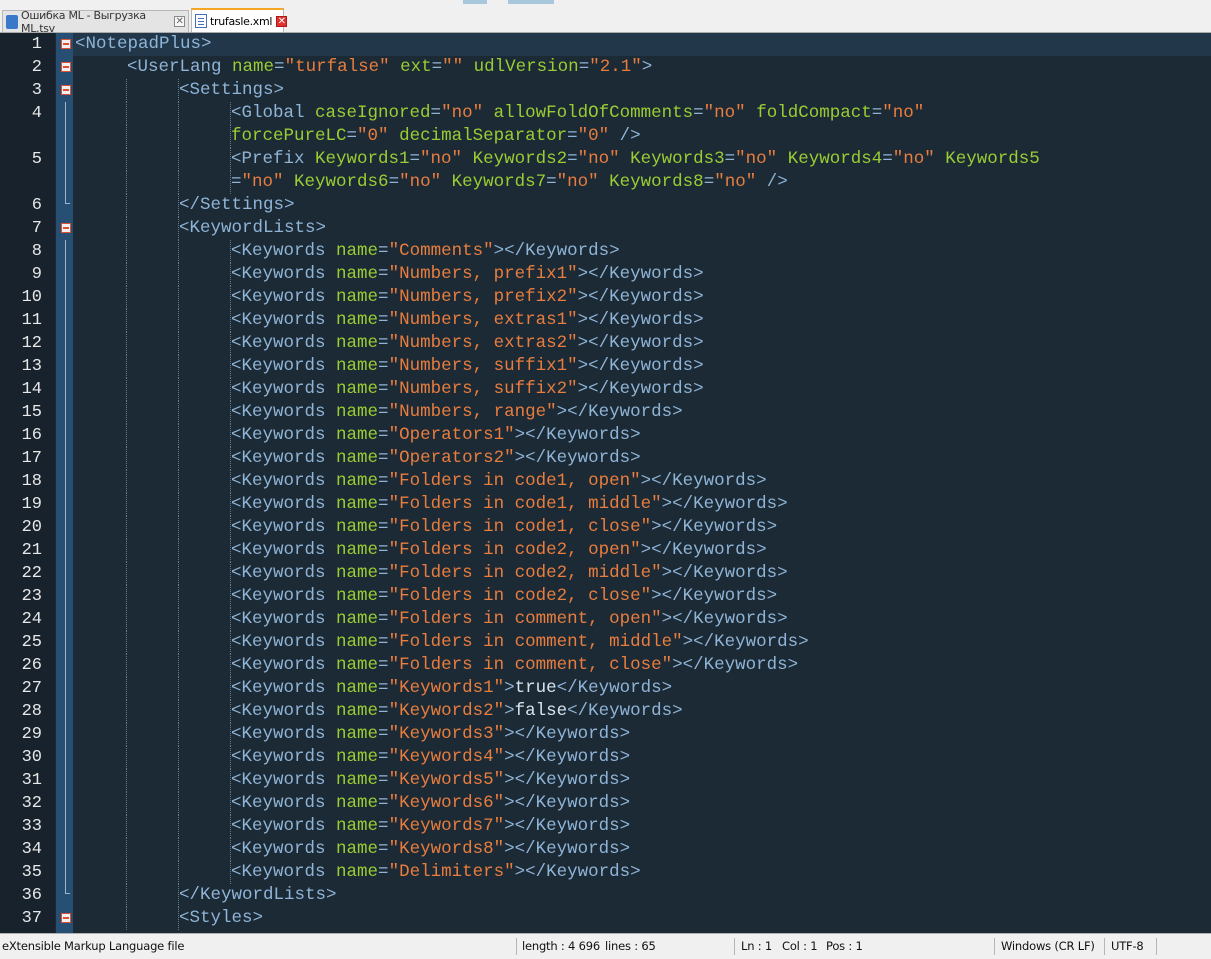 The width and height of the screenshot is (1211, 959). I want to click on xml-tag, so click(289, 182).